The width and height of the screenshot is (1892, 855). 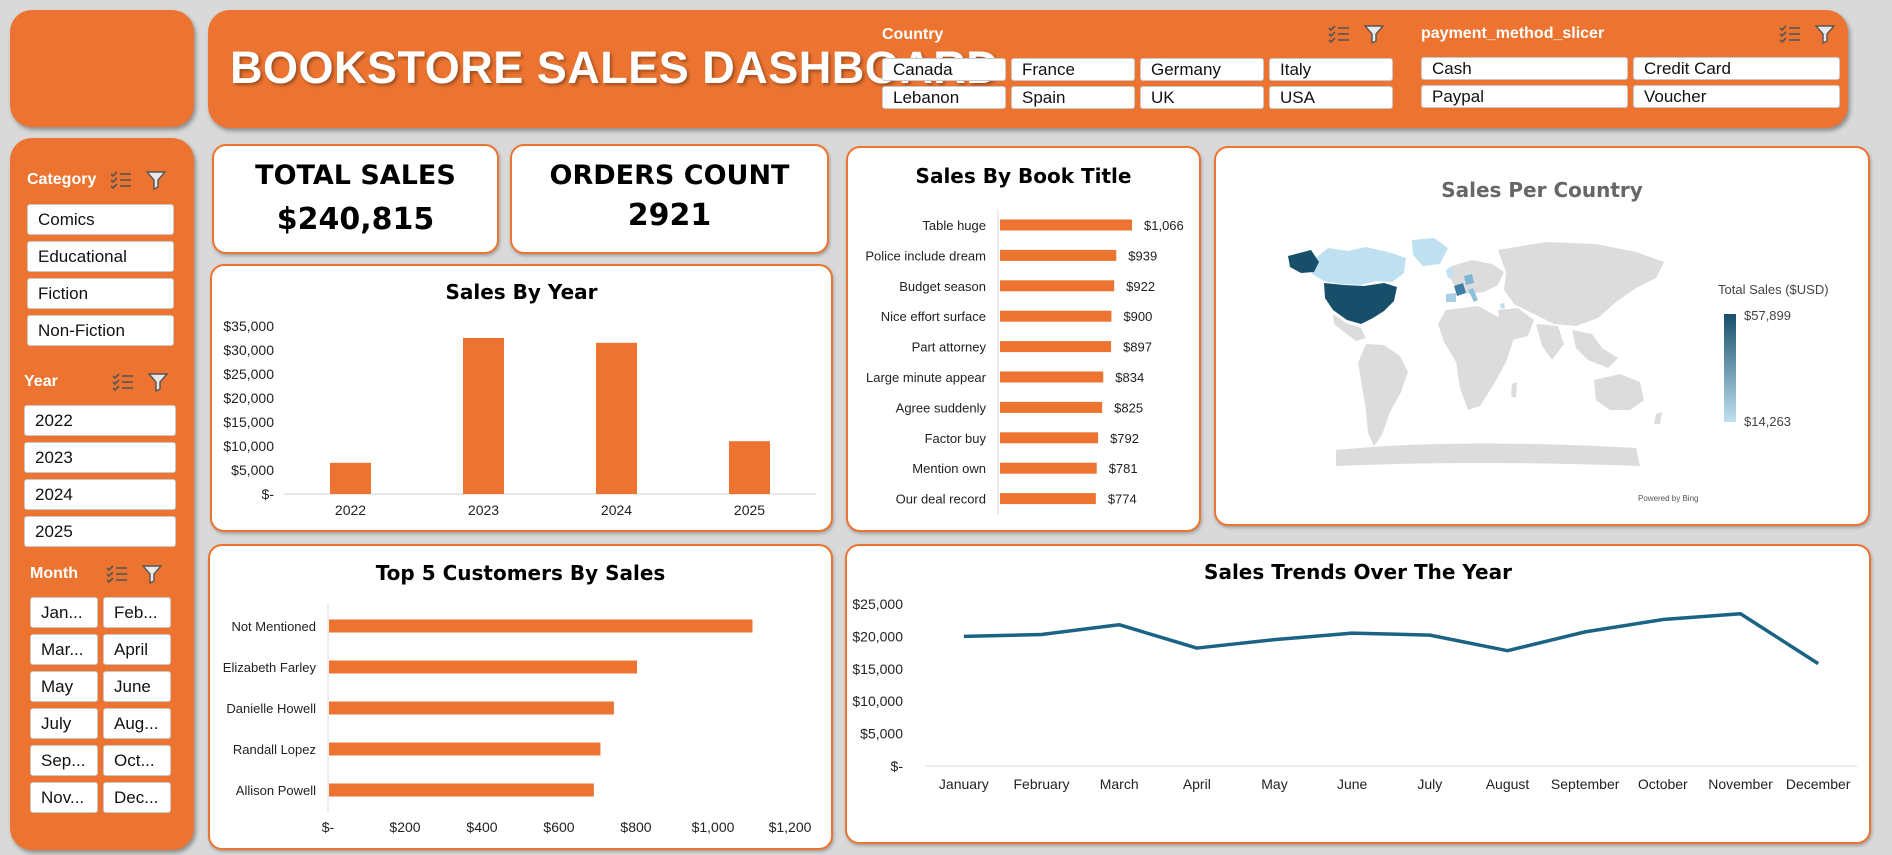 What do you see at coordinates (1595, 349) in the screenshot?
I see `map-southeast-asia` at bounding box center [1595, 349].